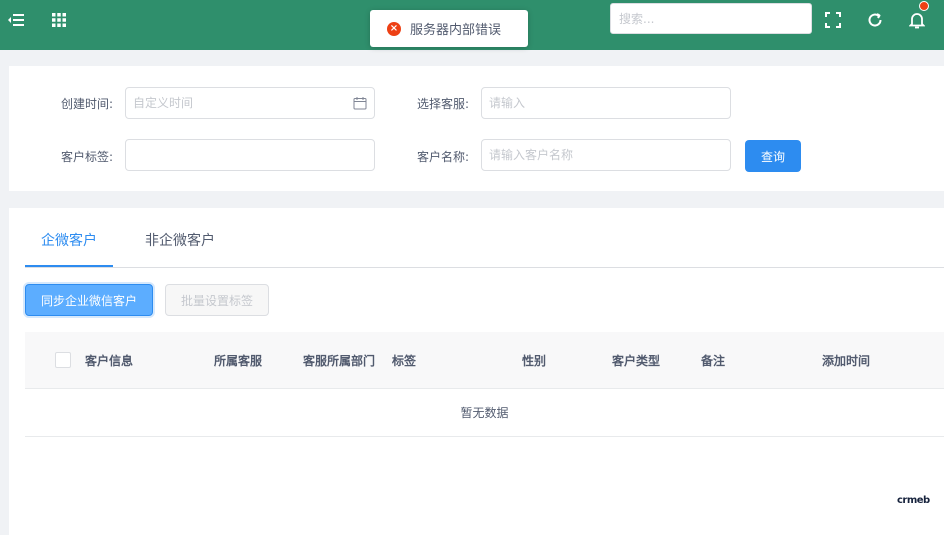 The height and width of the screenshot is (535, 944). Describe the element at coordinates (443, 104) in the screenshot. I see `agent-label: 选择客服:` at that location.